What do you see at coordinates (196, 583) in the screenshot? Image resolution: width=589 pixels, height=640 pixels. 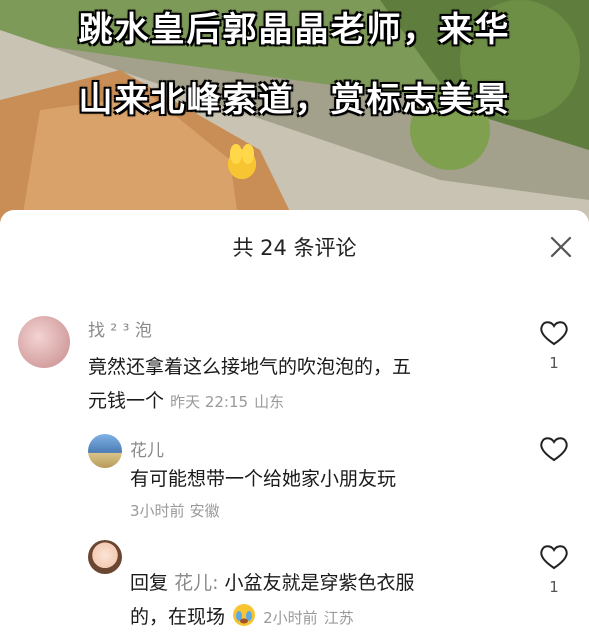 I see `reply-to-name: 花儿:` at bounding box center [196, 583].